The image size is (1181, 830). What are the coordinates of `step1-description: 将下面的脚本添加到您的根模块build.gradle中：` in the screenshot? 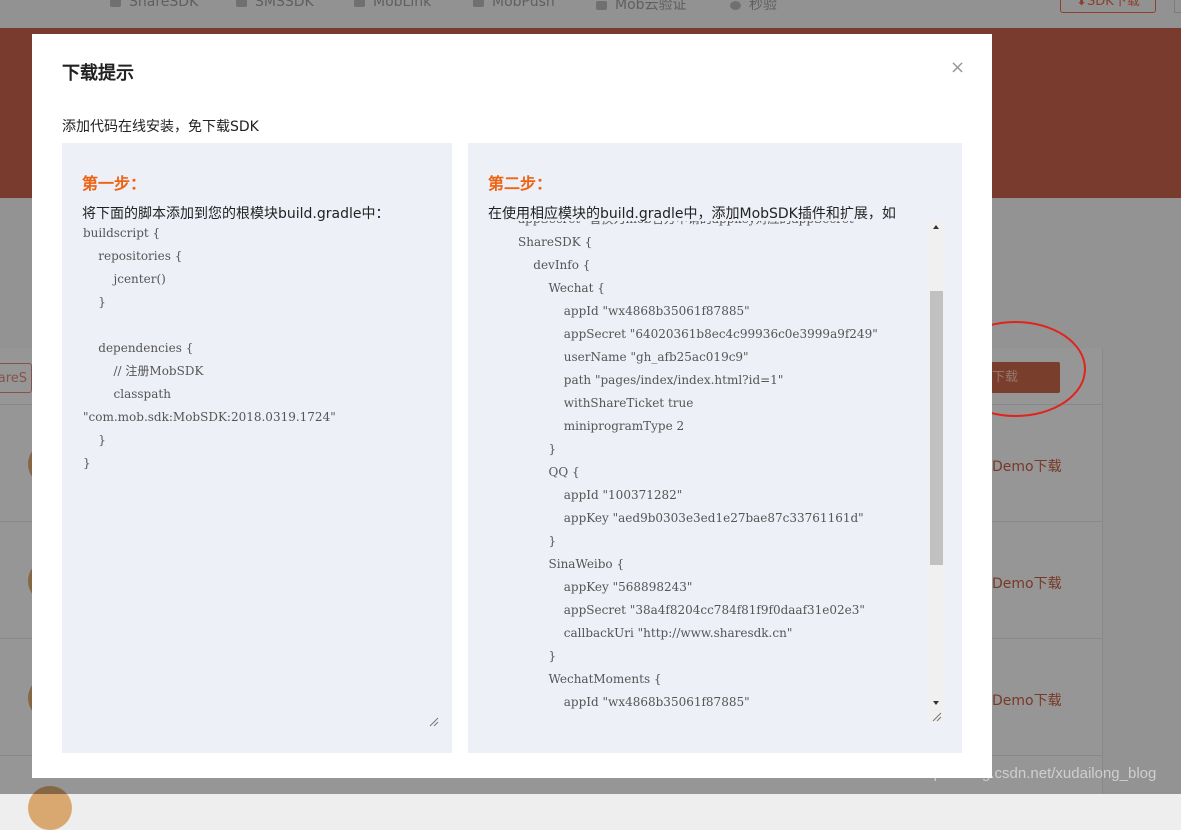 It's located at (236, 214).